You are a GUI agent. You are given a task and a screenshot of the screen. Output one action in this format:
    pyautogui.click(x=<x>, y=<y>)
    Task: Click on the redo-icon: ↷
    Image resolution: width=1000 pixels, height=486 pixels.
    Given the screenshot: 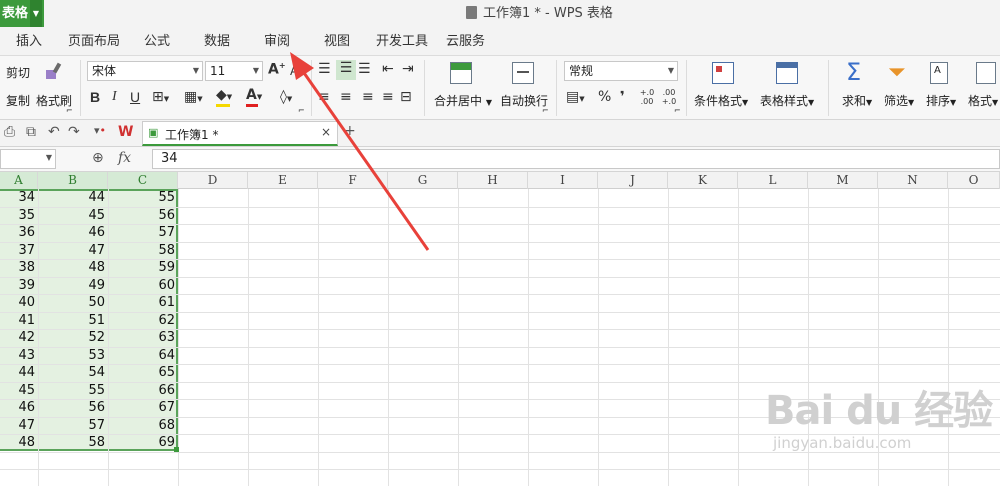 What is the action you would take?
    pyautogui.click(x=74, y=132)
    